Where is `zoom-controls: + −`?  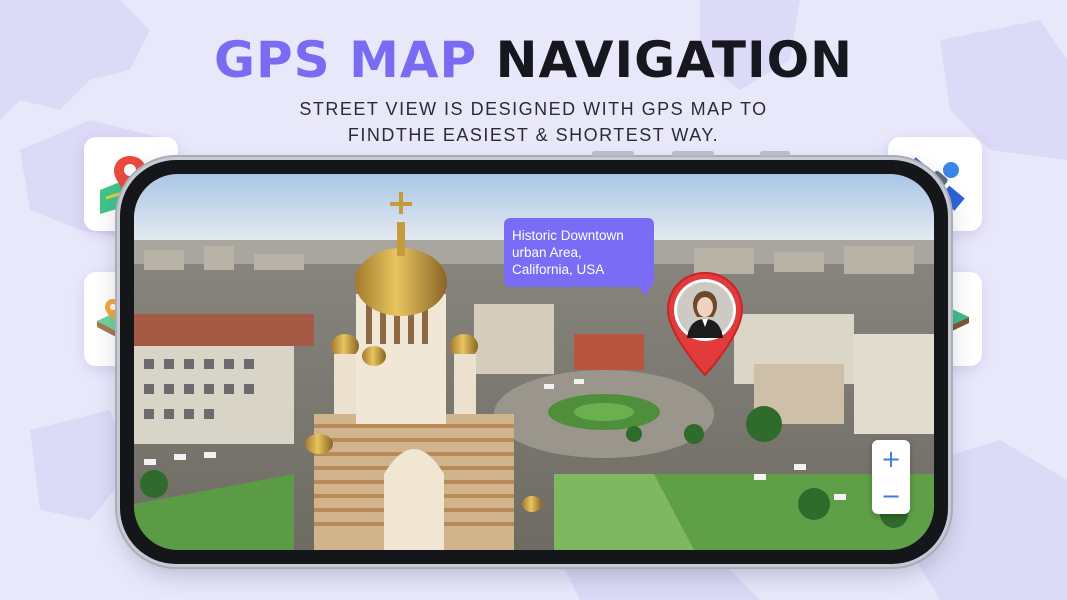 zoom-controls: + − is located at coordinates (891, 477).